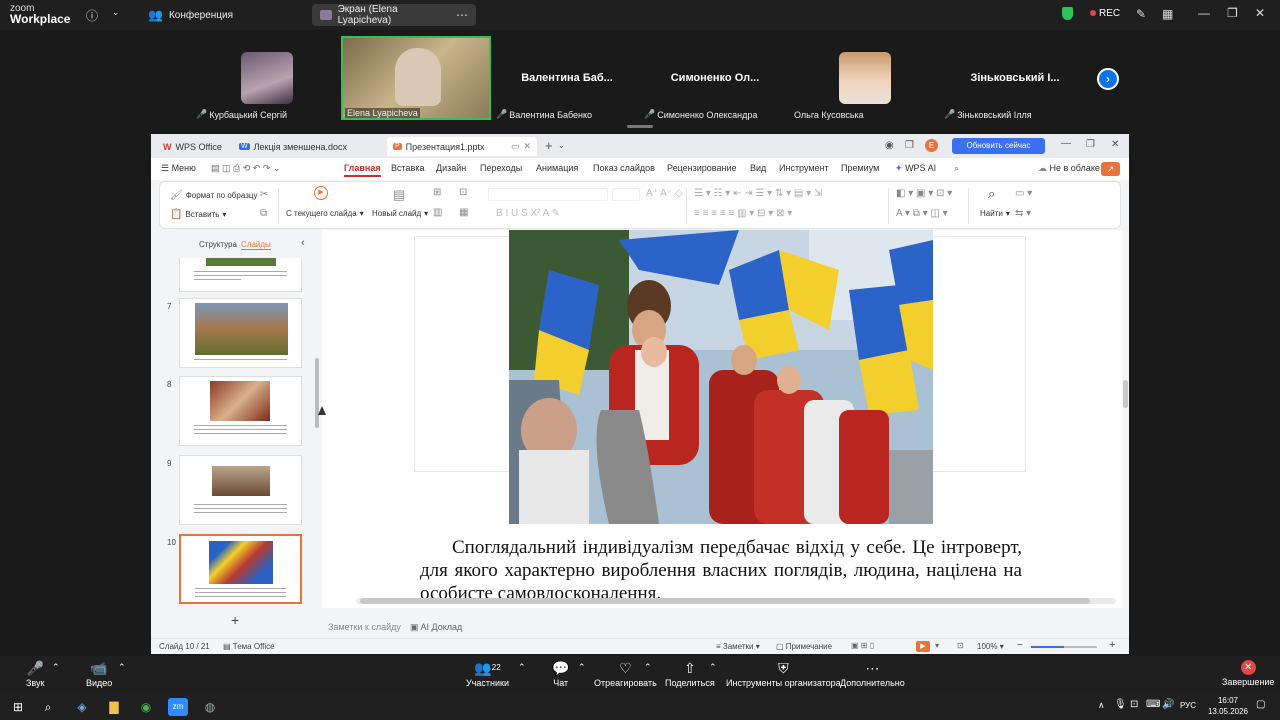 The width and height of the screenshot is (1280, 720). Describe the element at coordinates (915, 168) in the screenshot. I see `menu-wps-ai: ✦ WPS AI` at that location.